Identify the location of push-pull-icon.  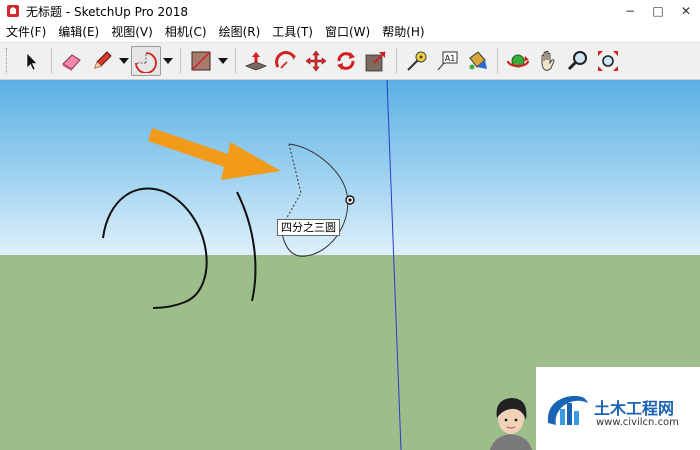
(256, 61).